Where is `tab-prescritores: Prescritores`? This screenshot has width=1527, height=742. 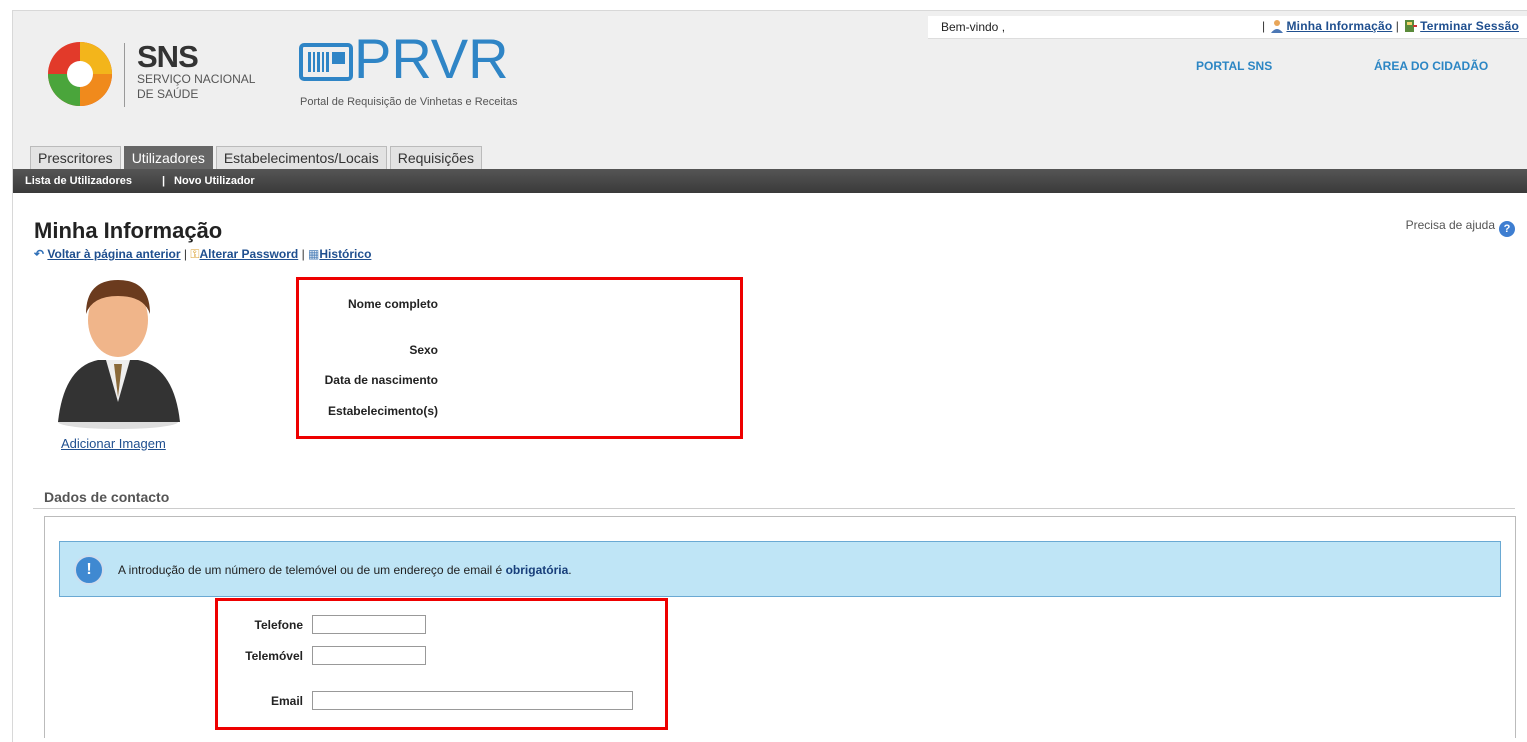
tab-prescritores: Prescritores is located at coordinates (75, 157).